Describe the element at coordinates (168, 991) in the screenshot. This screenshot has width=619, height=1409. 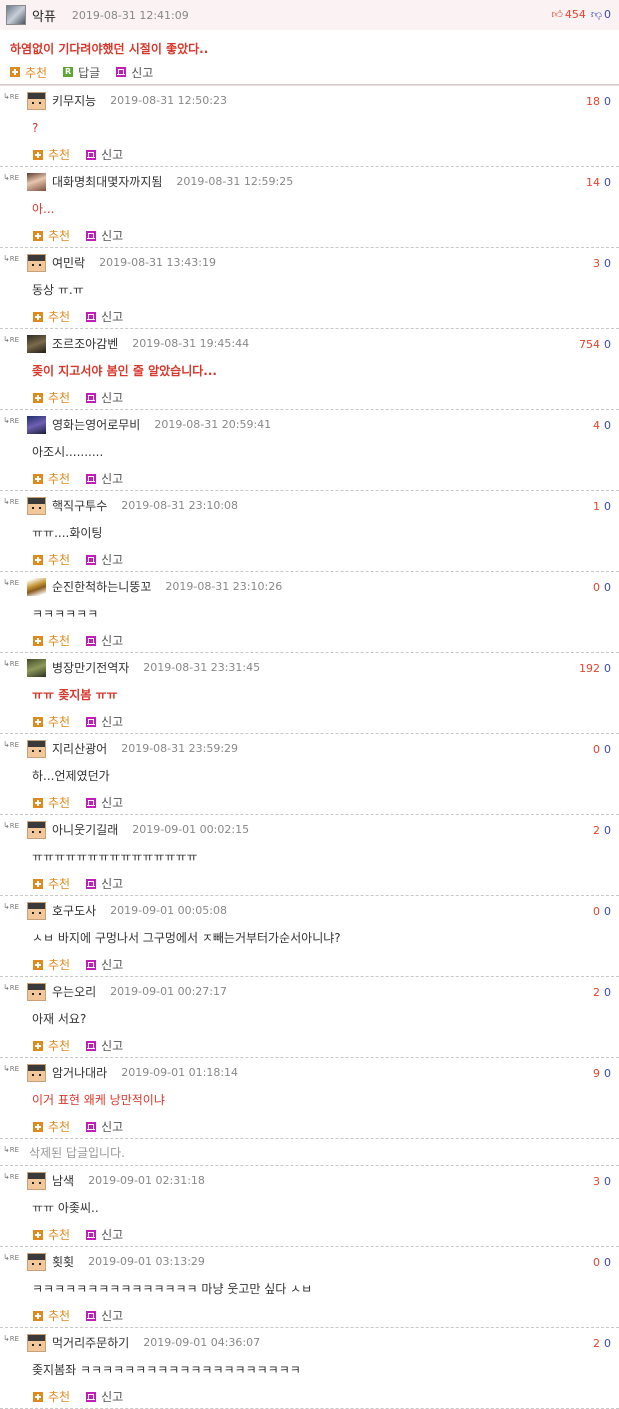
I see `reply-datetime: 2019-09-01 00:27:17` at that location.